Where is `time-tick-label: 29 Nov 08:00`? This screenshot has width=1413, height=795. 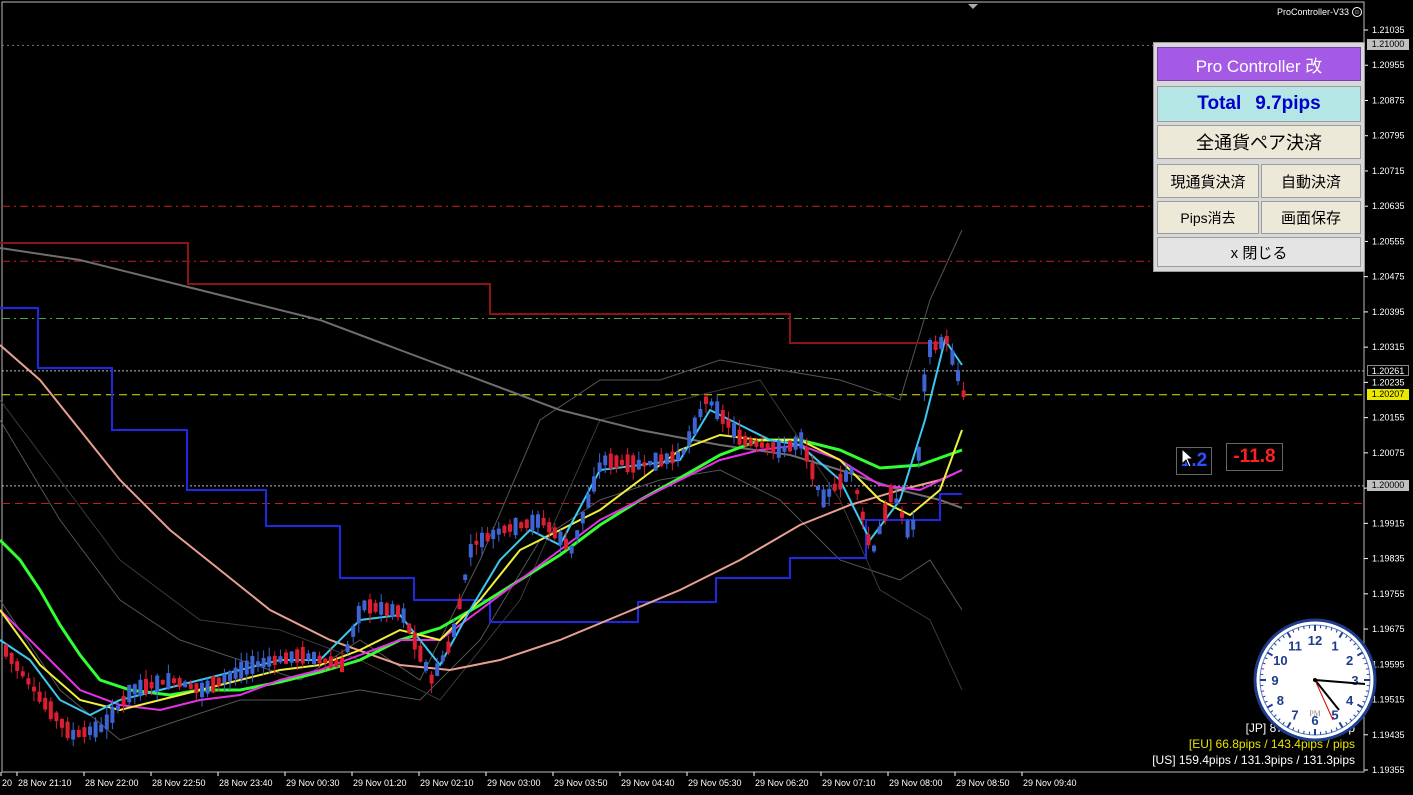 time-tick-label: 29 Nov 08:00 is located at coordinates (916, 783).